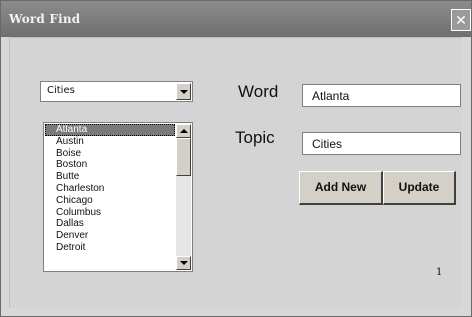 The image size is (472, 317). What do you see at coordinates (110, 248) in the screenshot?
I see `list-item: Detroit` at bounding box center [110, 248].